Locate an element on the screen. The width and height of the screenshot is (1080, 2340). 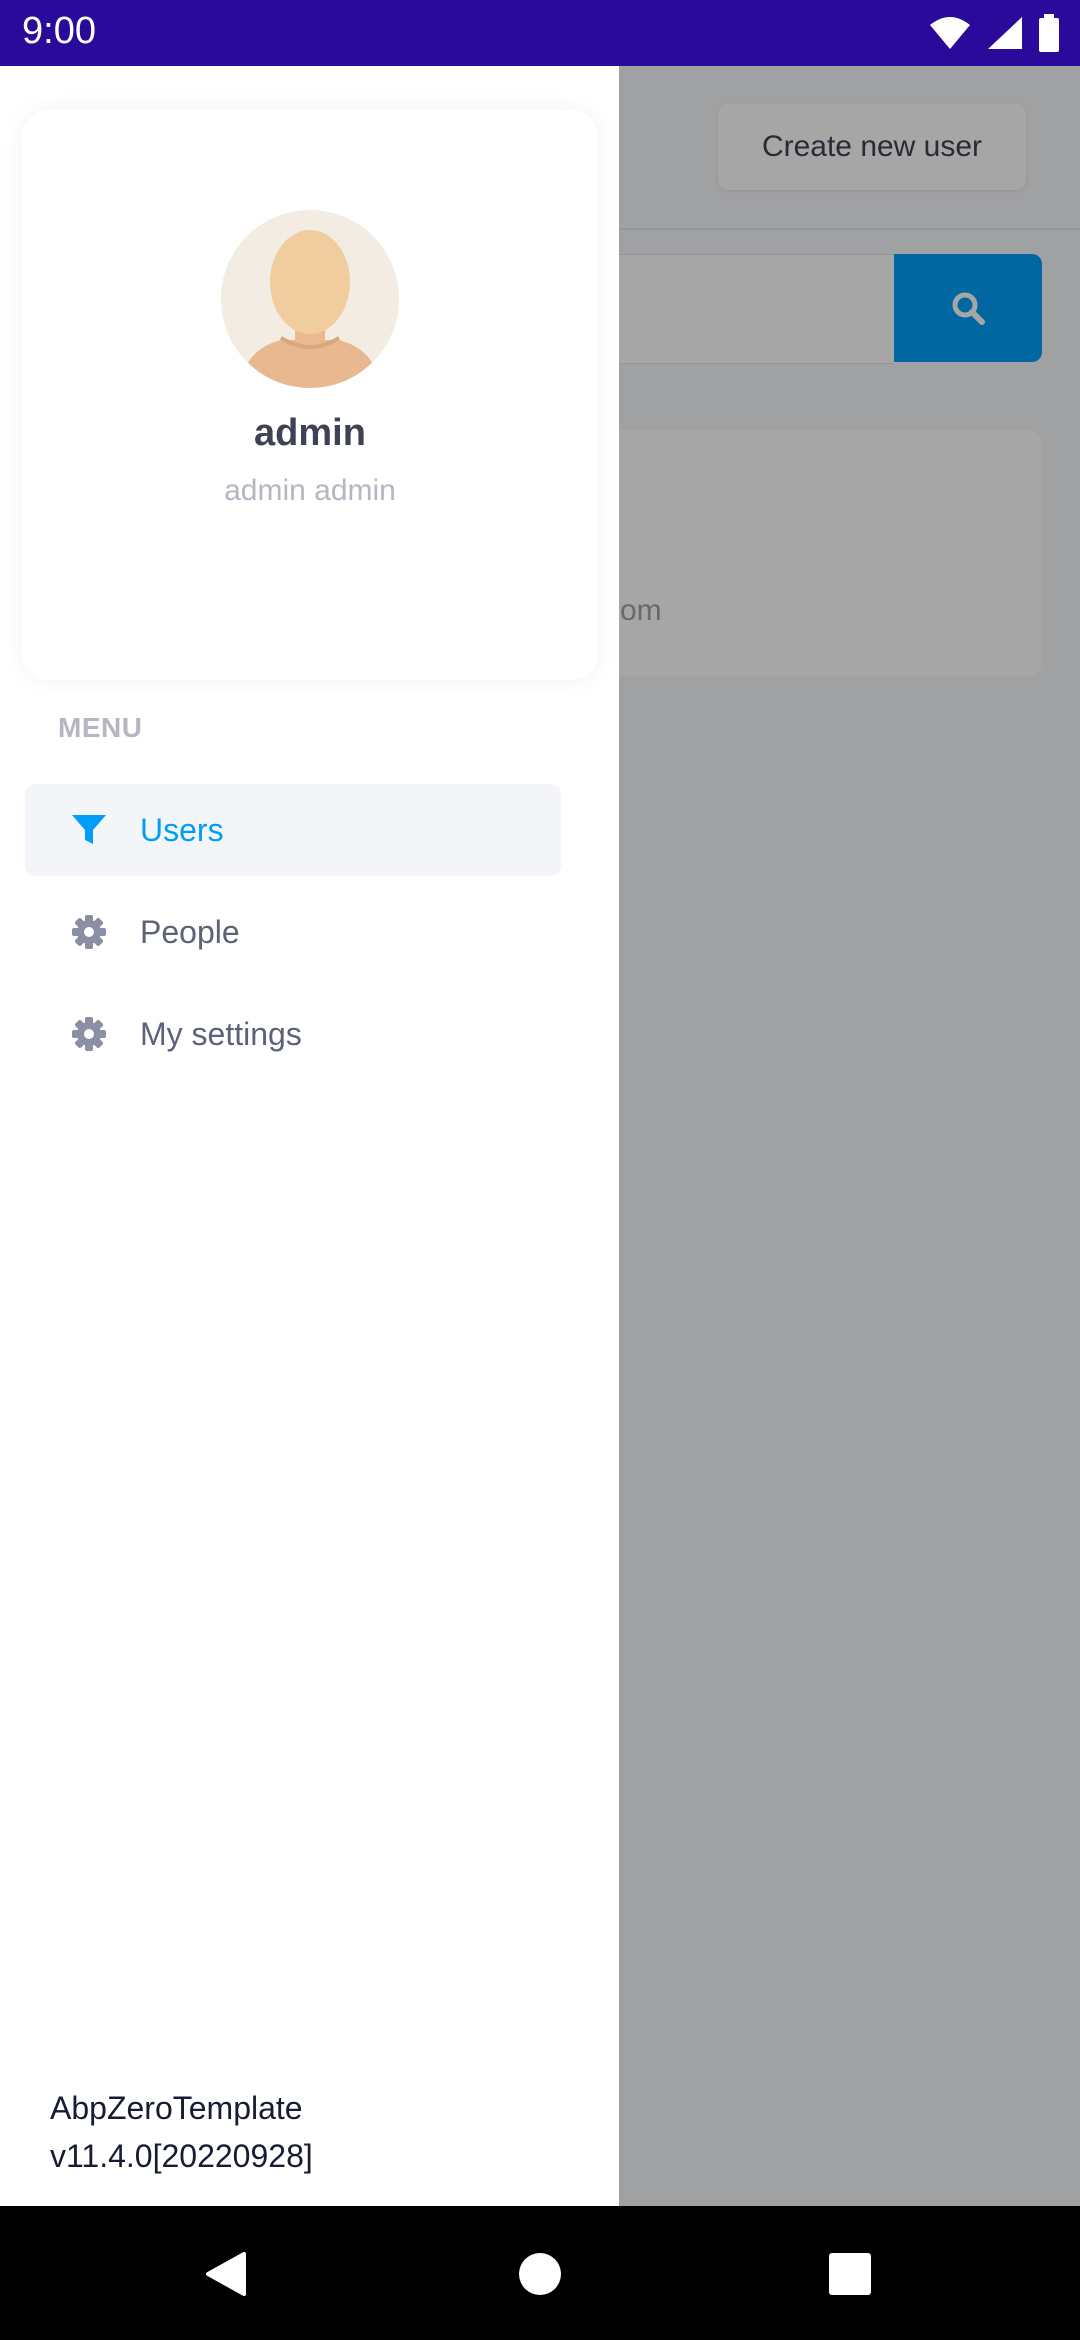
wifi-icon is located at coordinates (950, 33).